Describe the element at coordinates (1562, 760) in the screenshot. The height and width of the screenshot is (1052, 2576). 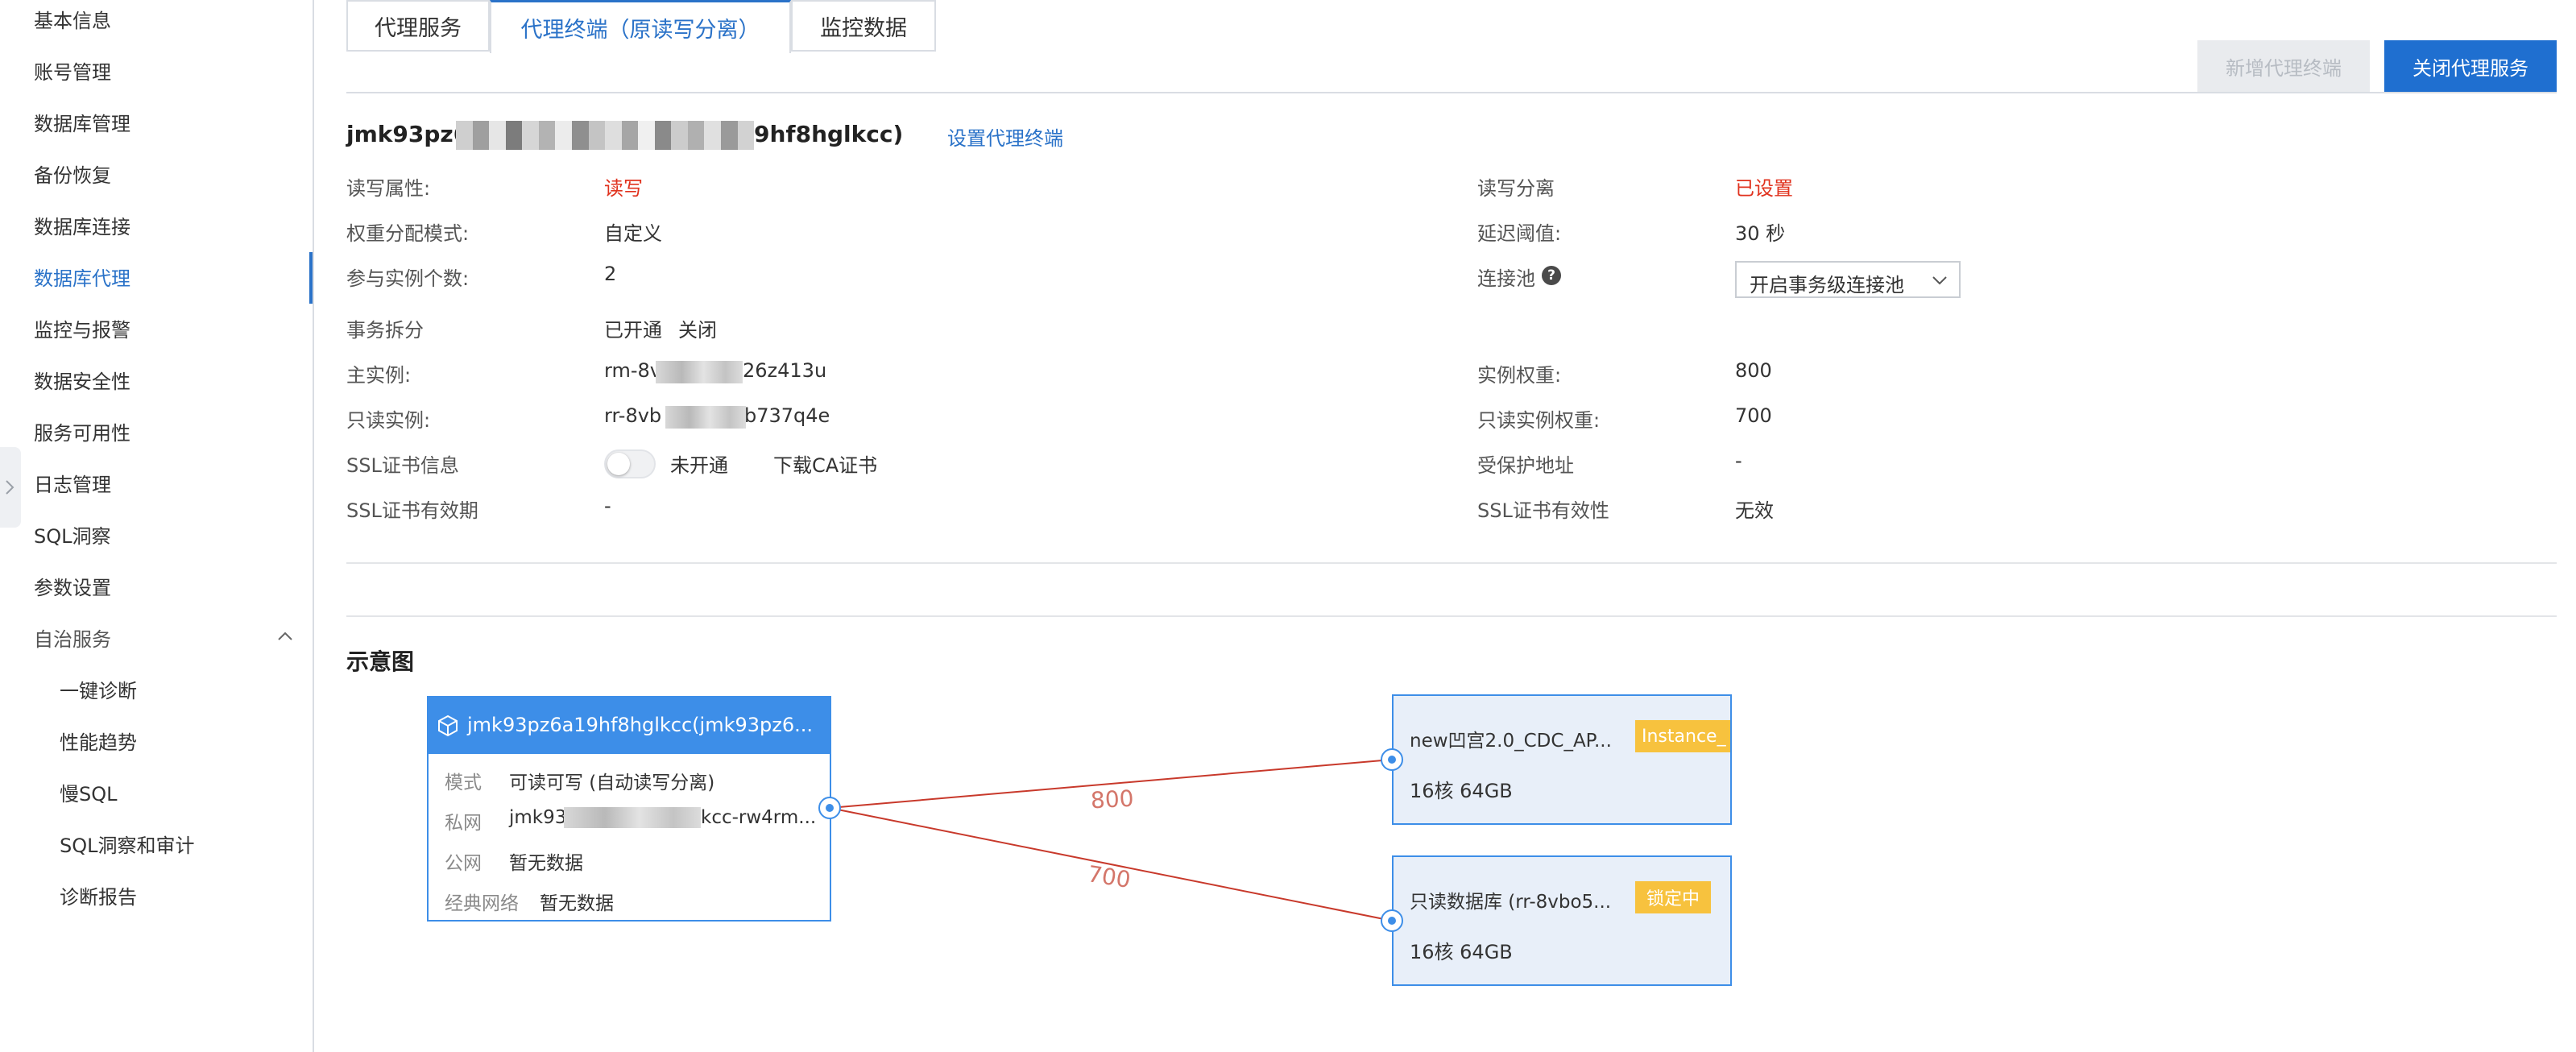
I see `primary-db-node: new凹宫2.0_CDC_AP... Instance_ 16核 64GB` at that location.